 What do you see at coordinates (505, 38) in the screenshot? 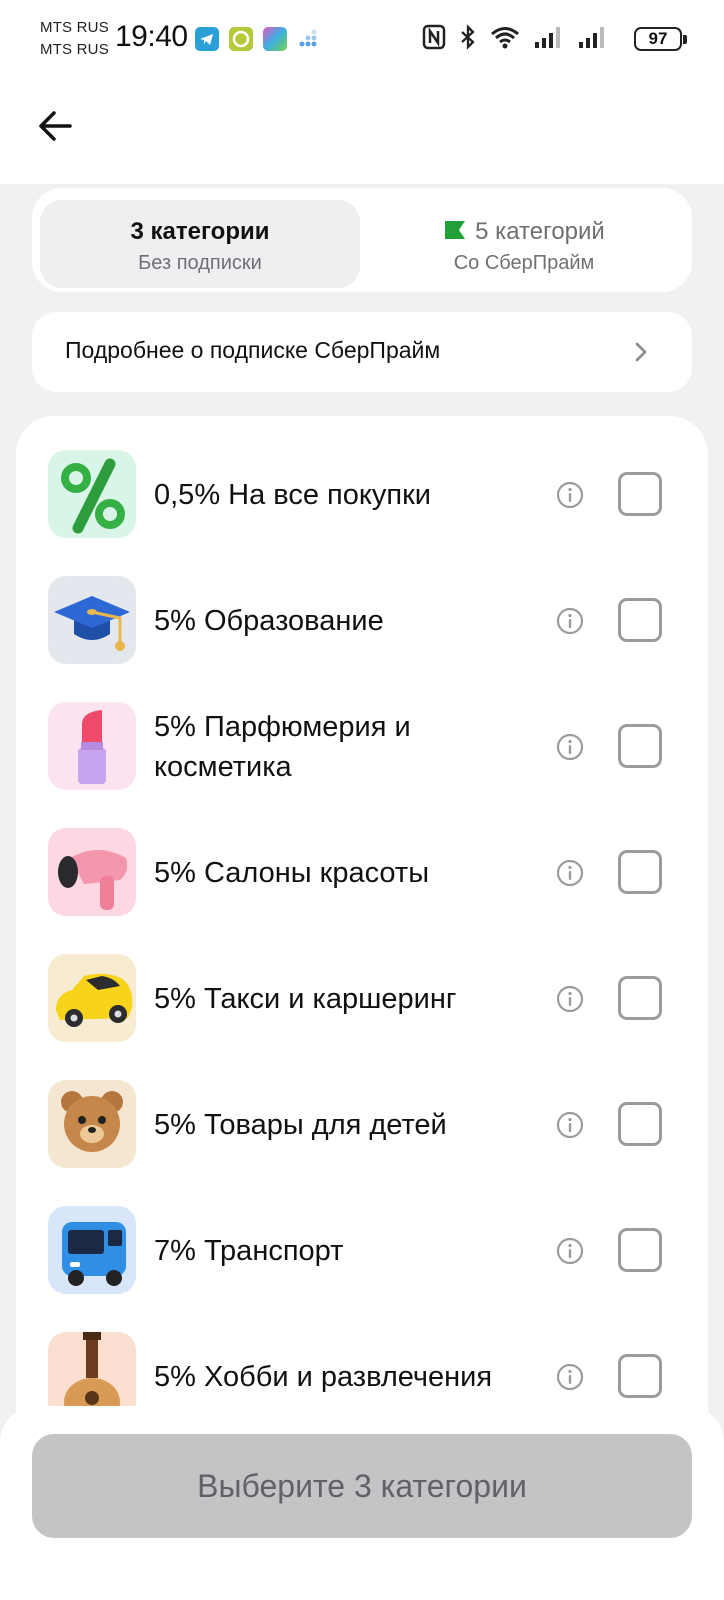
I see `wifi-icon` at bounding box center [505, 38].